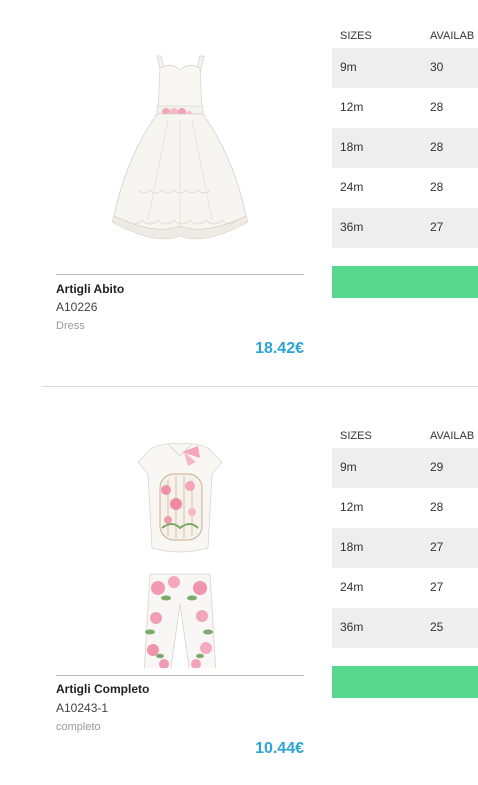 This screenshot has width=478, height=785. Describe the element at coordinates (90, 289) in the screenshot. I see `product-name: Artigli Abito` at that location.